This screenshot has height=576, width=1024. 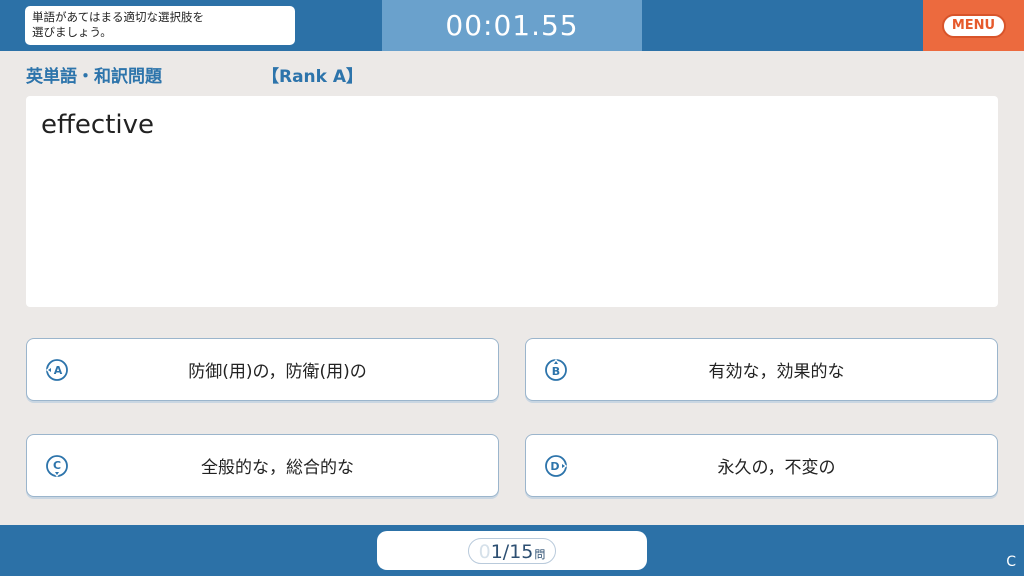 I want to click on progress-panel: 0 1 / 15 問, so click(x=512, y=550).